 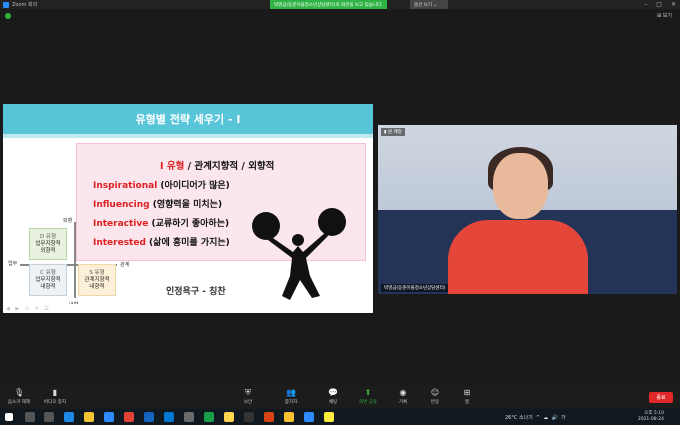 I want to click on reaction-icon: ☺, so click(x=435, y=392).